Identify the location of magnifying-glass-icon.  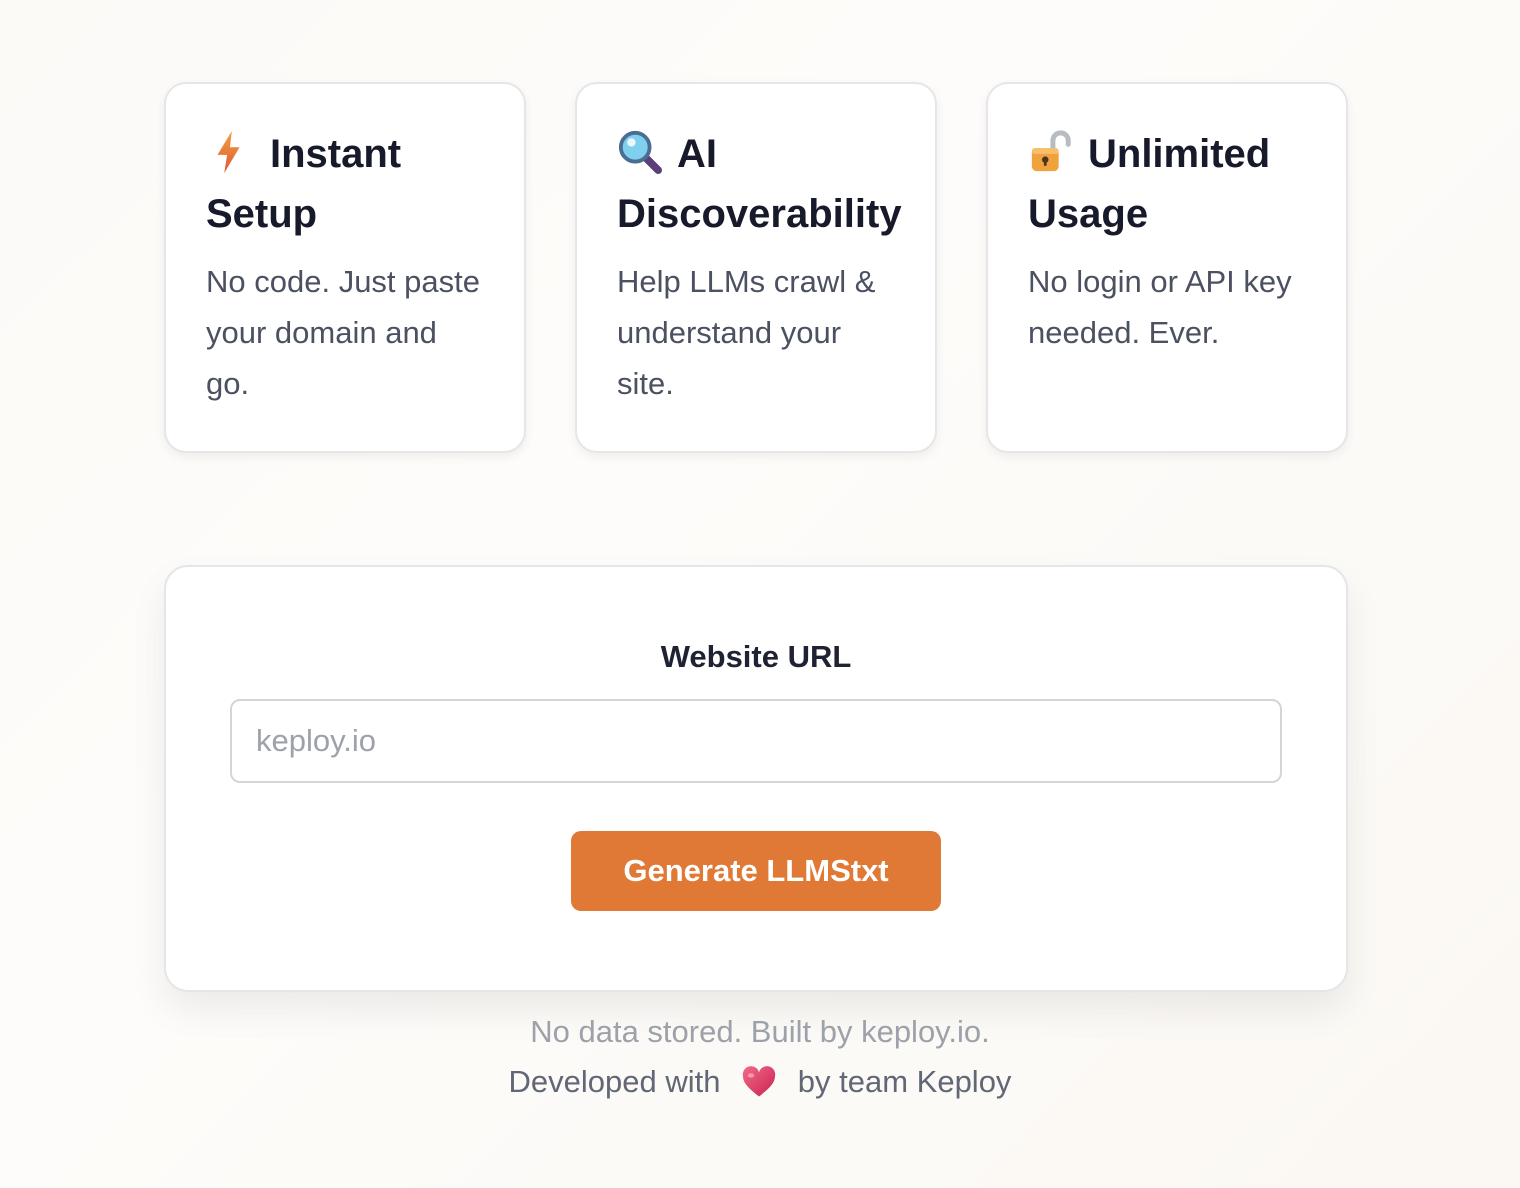
(640, 152).